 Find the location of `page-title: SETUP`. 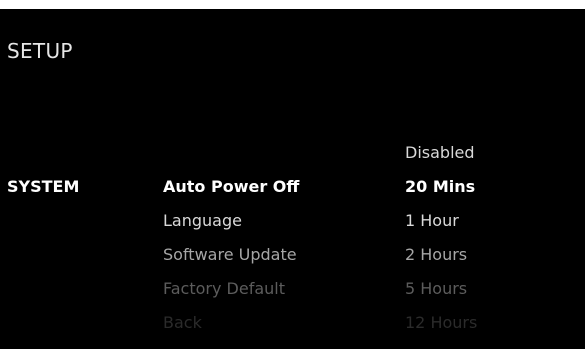

page-title: SETUP is located at coordinates (40, 51).